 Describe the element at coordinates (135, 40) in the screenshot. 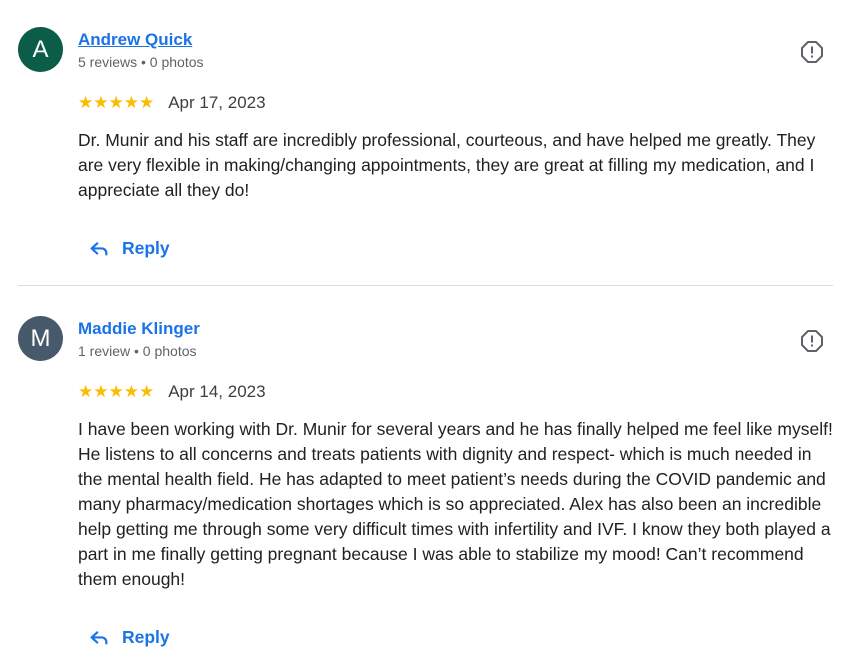

I see `reviewer-name: Andrew Quick` at that location.